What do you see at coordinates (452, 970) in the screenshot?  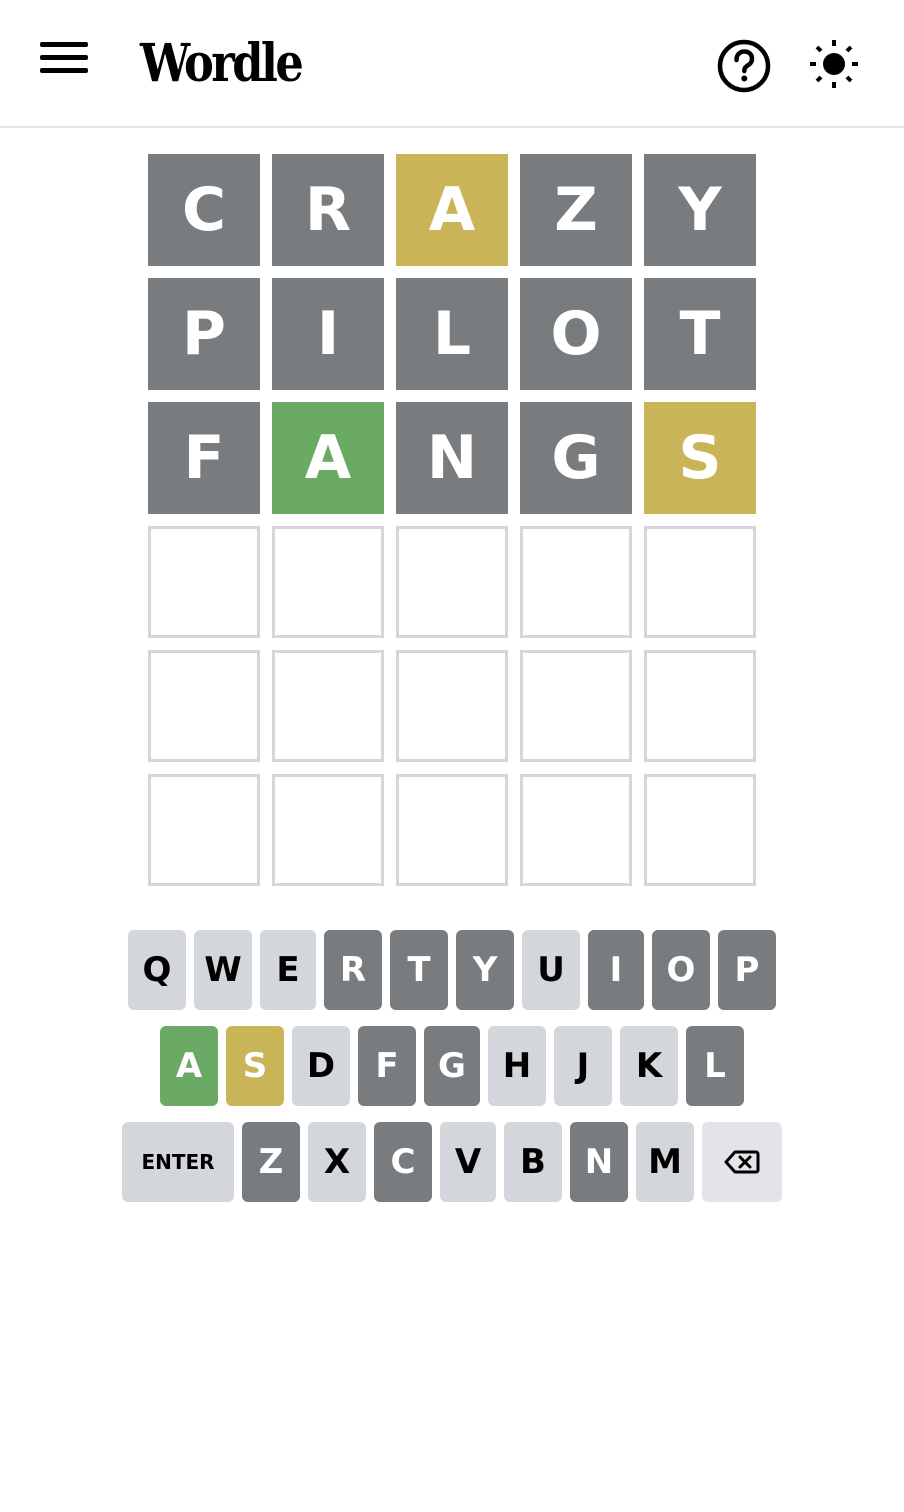 I see `keyboard-row-1: QWERTYUIOP` at bounding box center [452, 970].